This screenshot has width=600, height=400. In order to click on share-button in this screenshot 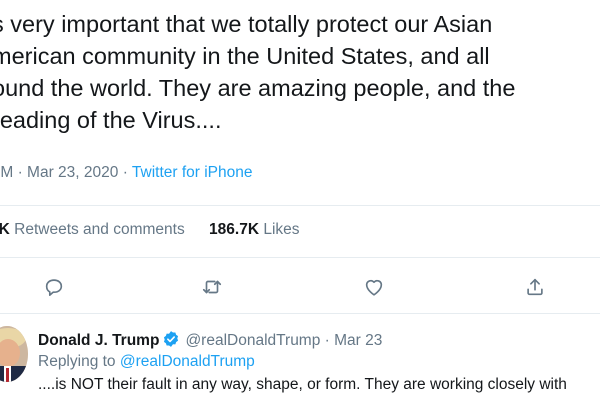, I will do `click(535, 289)`.